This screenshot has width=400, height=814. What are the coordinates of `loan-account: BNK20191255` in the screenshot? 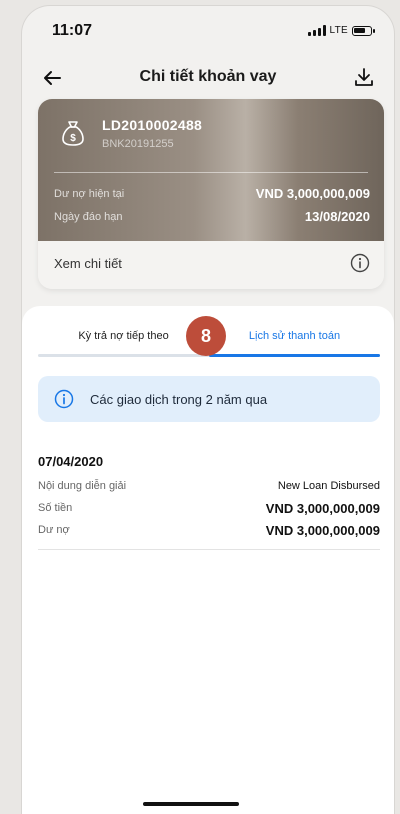 It's located at (138, 144).